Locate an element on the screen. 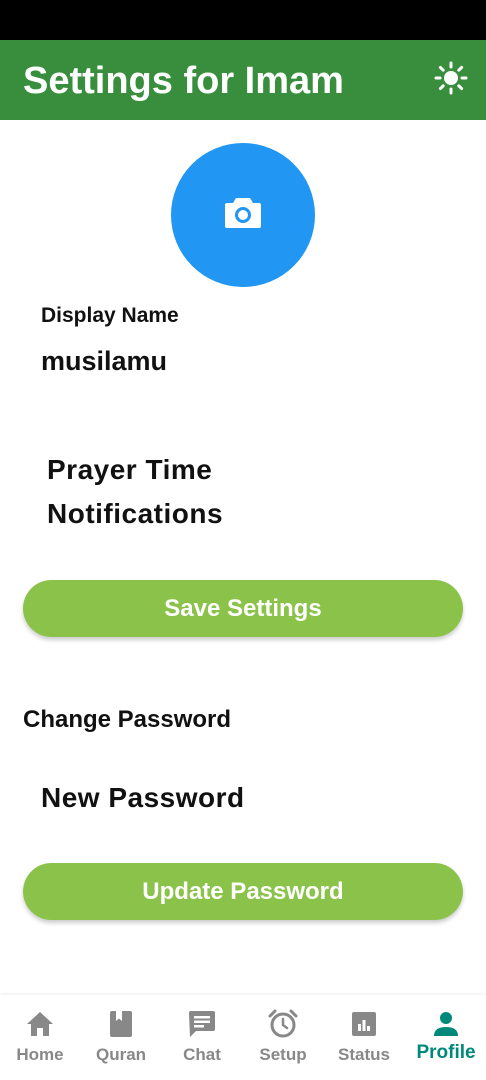  nav-label: Chat is located at coordinates (202, 1054).